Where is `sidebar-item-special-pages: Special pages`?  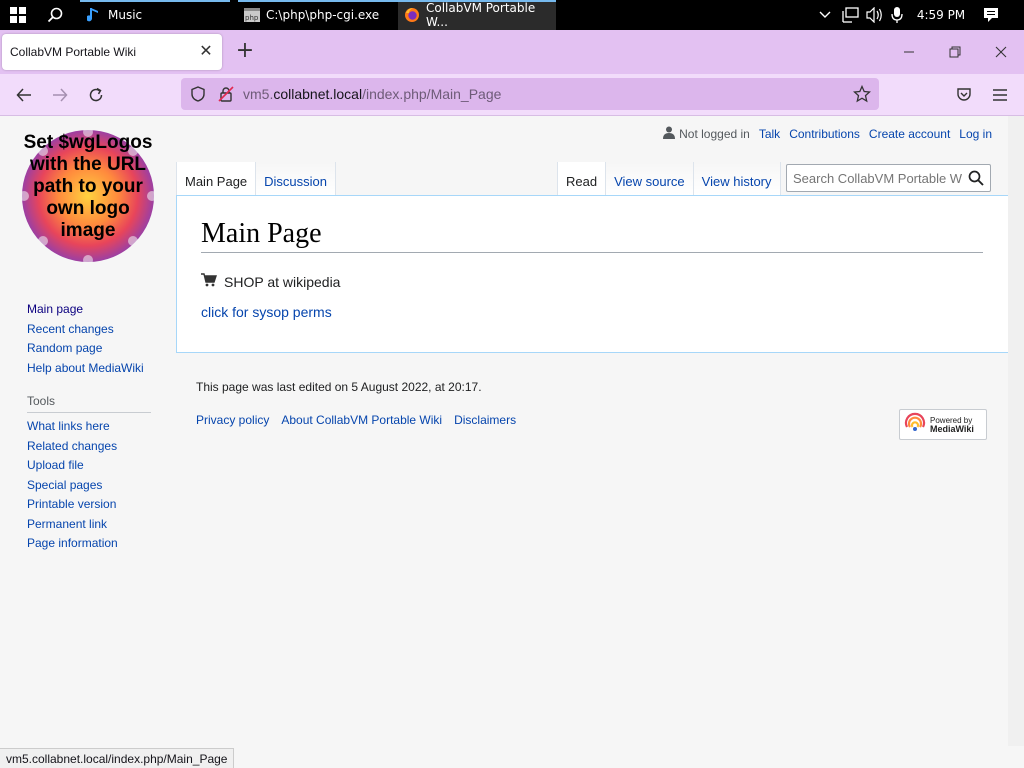 sidebar-item-special-pages: Special pages is located at coordinates (72, 486).